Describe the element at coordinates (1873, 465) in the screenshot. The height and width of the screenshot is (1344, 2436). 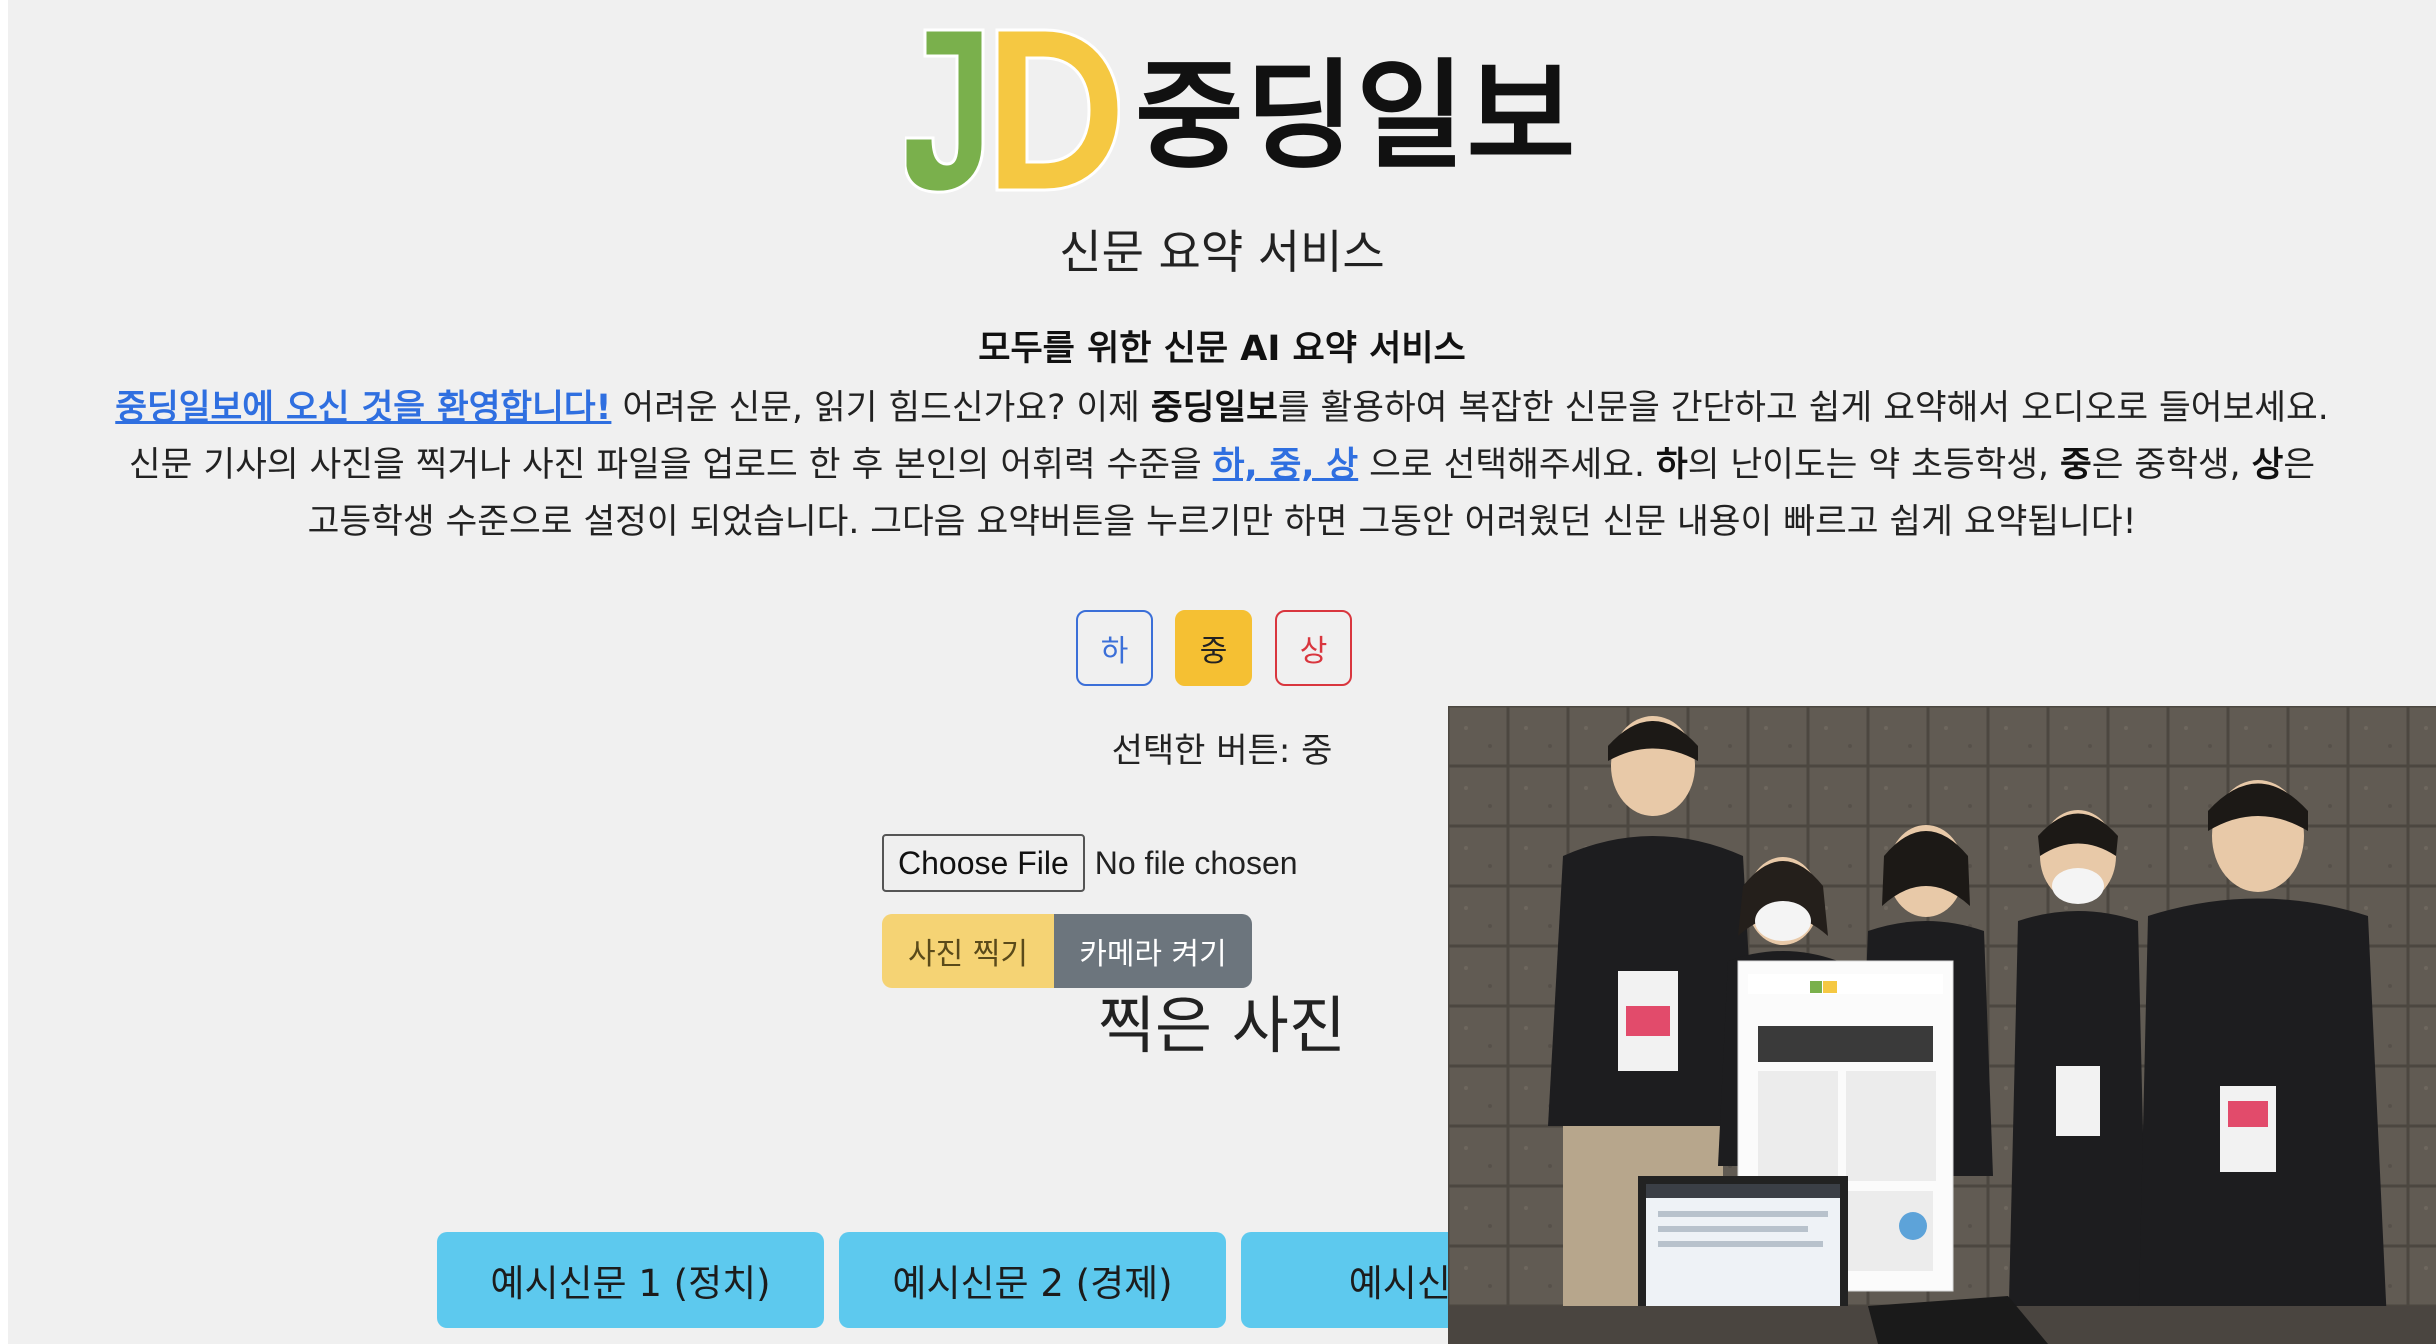
I see `intro-text-4: 의 난이도는 약 초등학생,` at that location.